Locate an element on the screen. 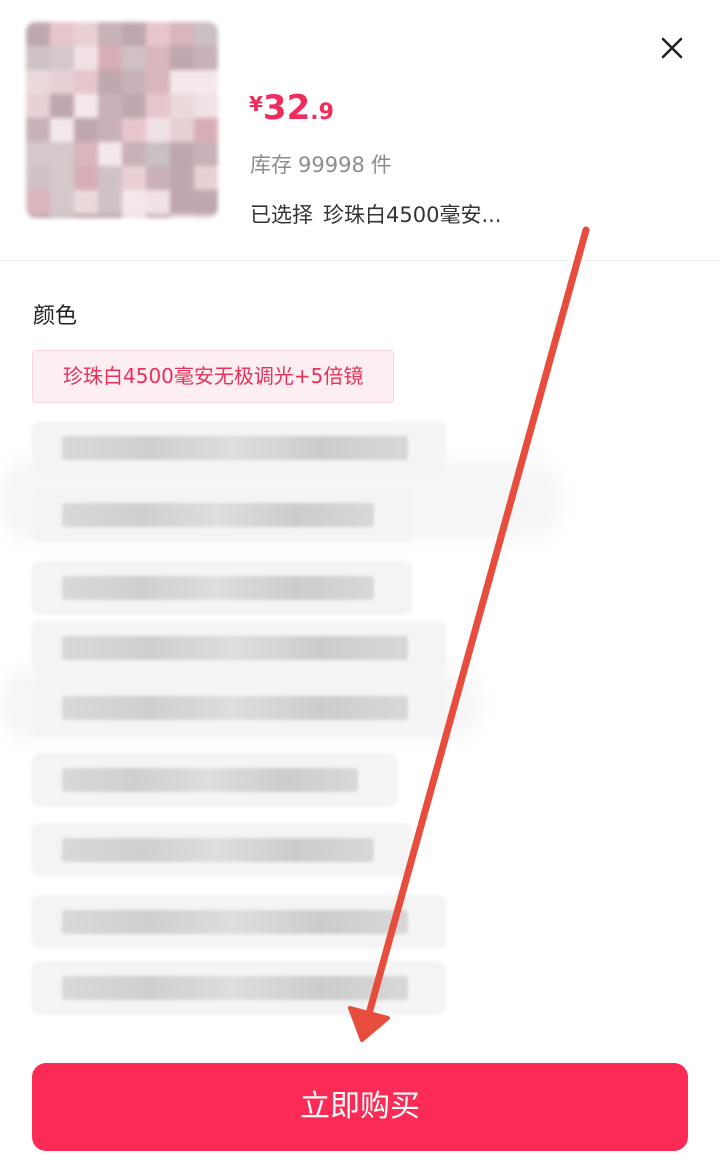  close-button is located at coordinates (672, 48).